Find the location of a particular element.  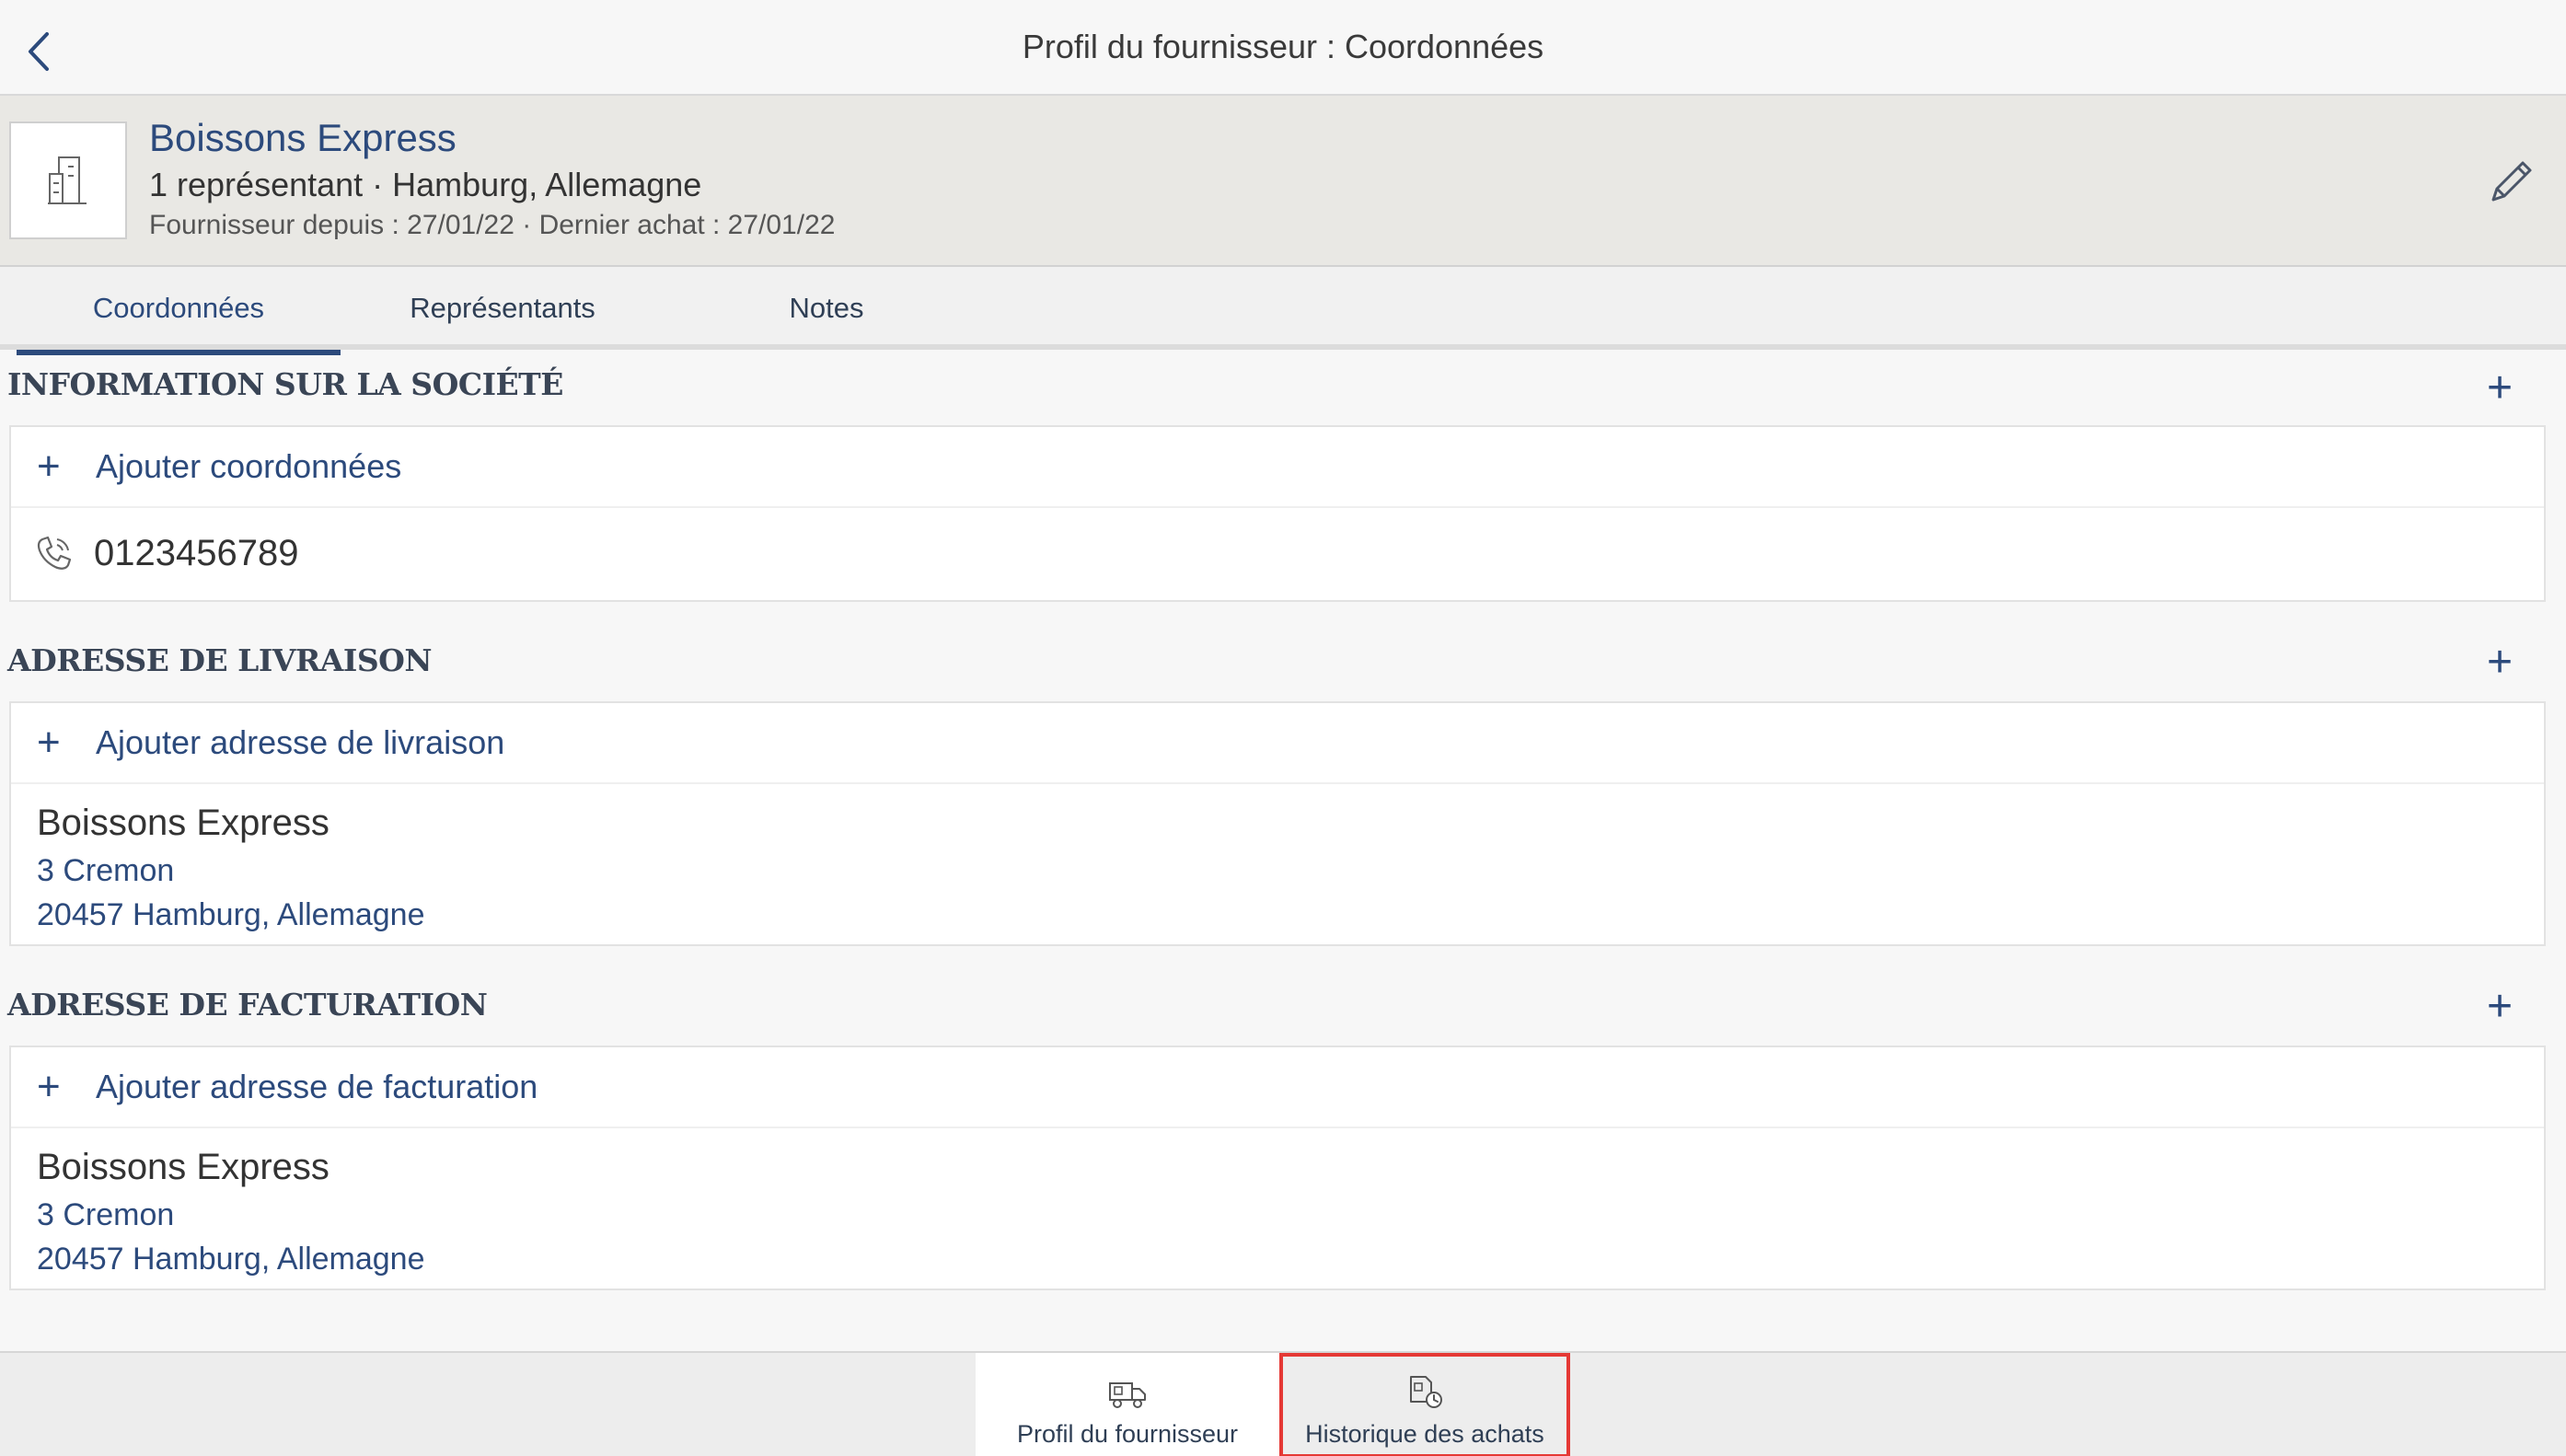

add-company-info-button: + is located at coordinates (2500, 388).